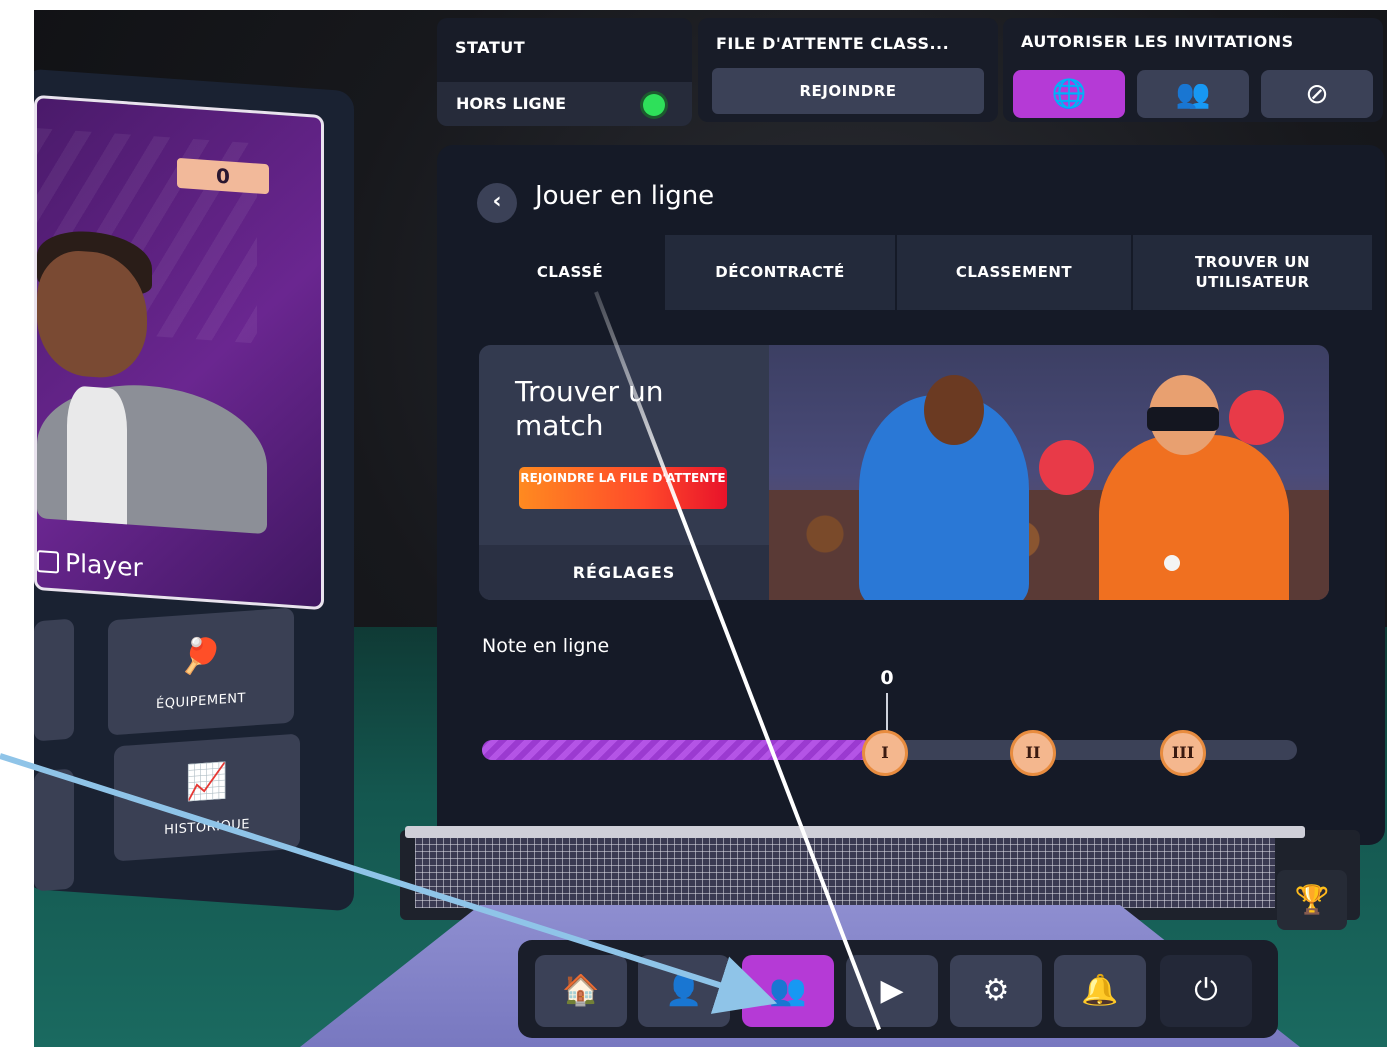  What do you see at coordinates (887, 678) in the screenshot?
I see `rating-value: 0` at bounding box center [887, 678].